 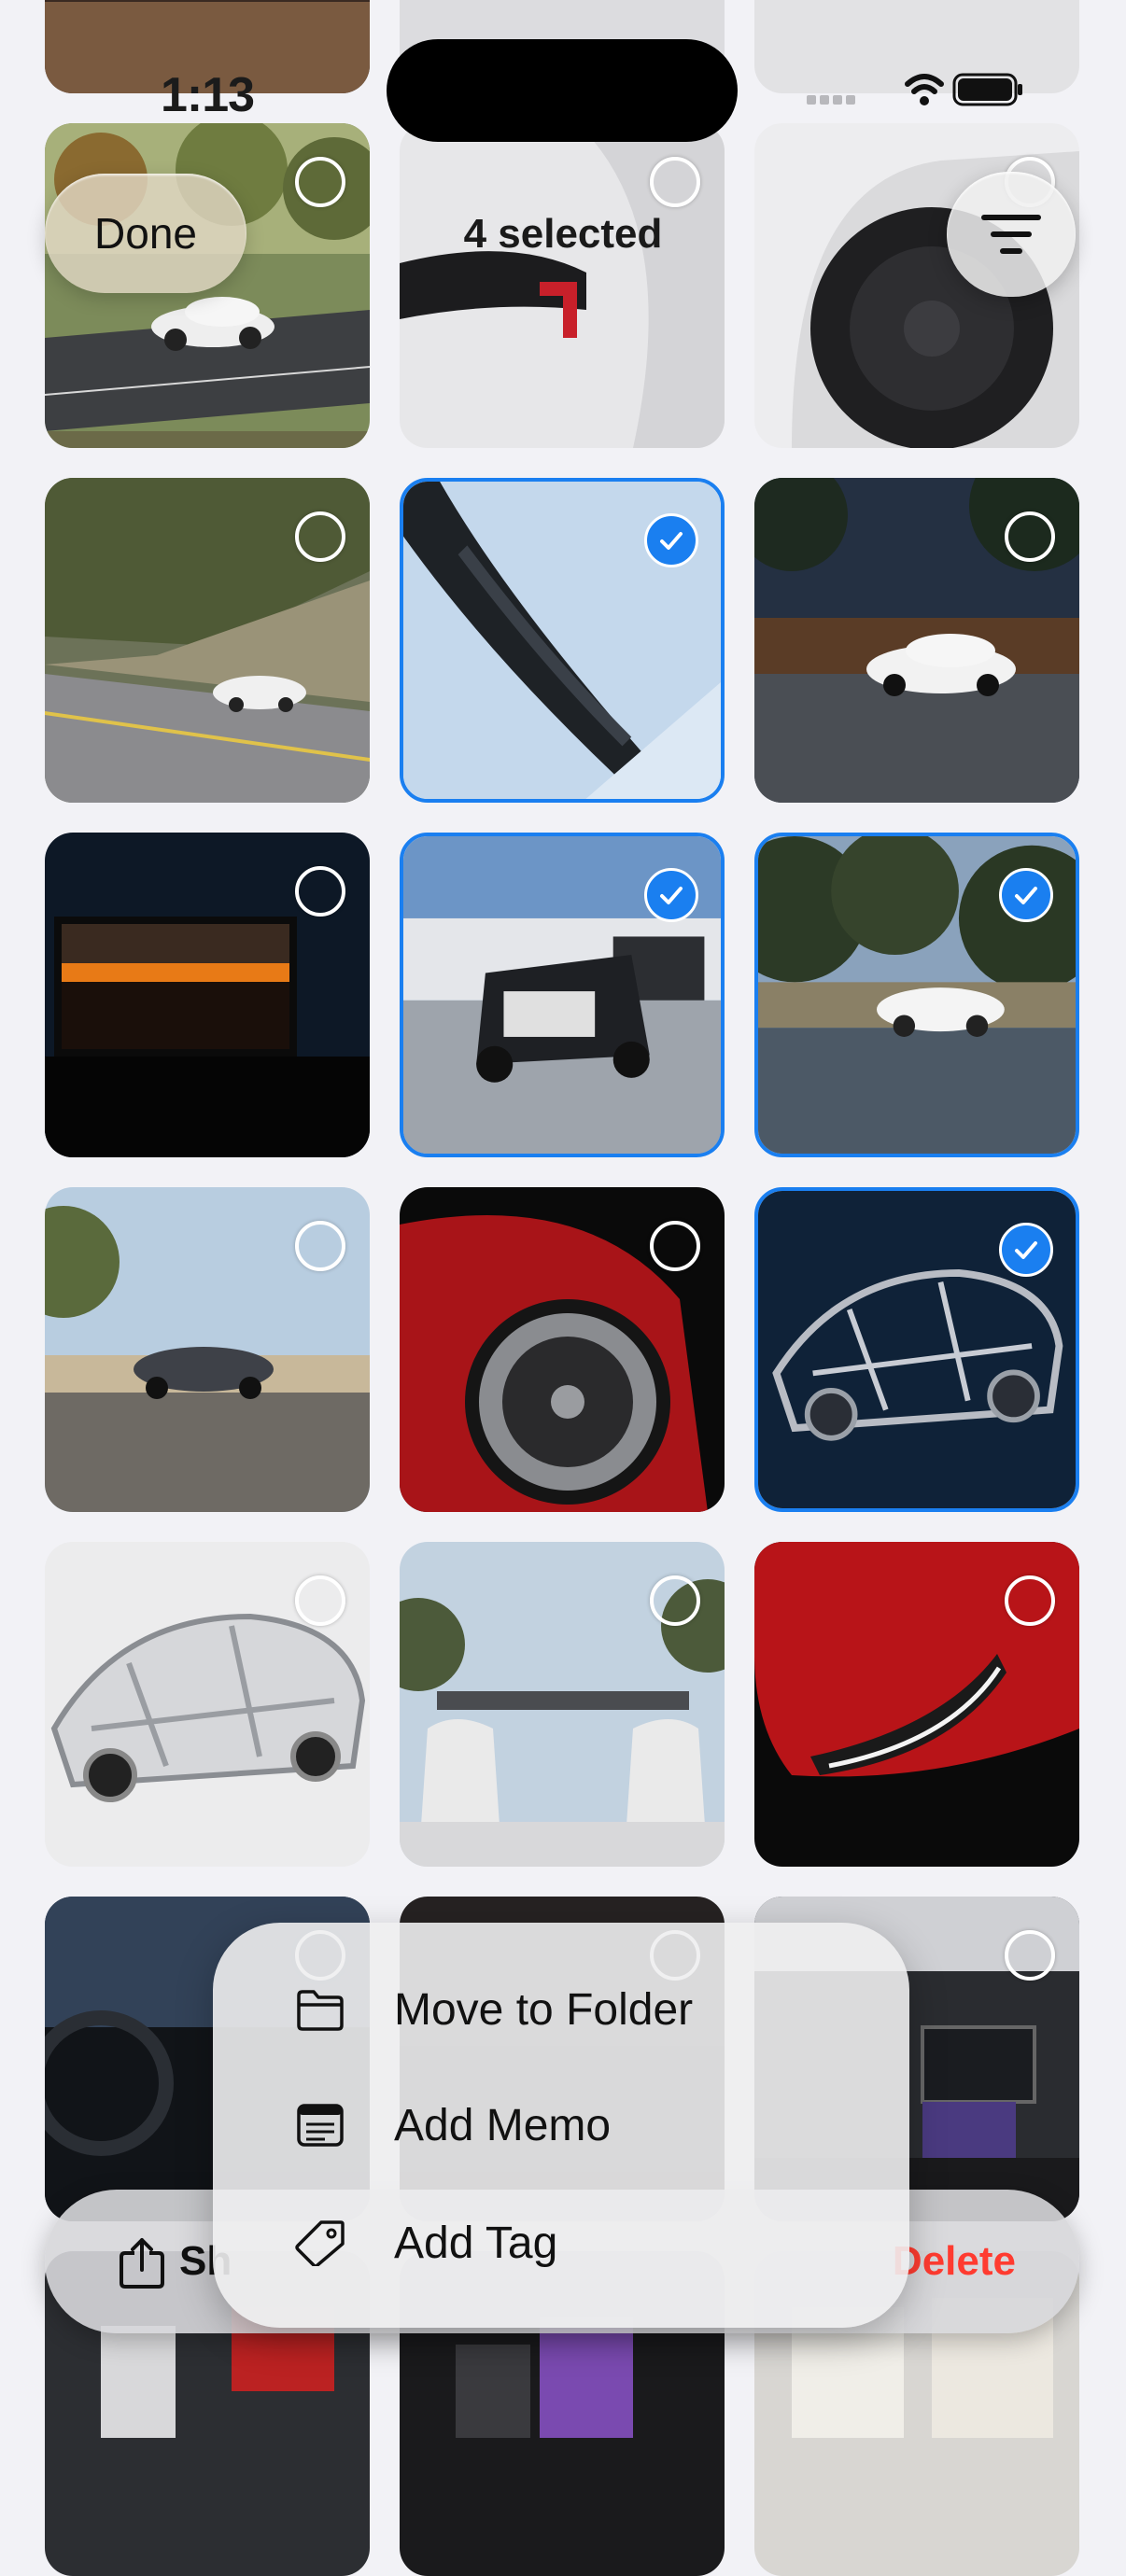 I want to click on folder-icon, so click(x=320, y=2010).